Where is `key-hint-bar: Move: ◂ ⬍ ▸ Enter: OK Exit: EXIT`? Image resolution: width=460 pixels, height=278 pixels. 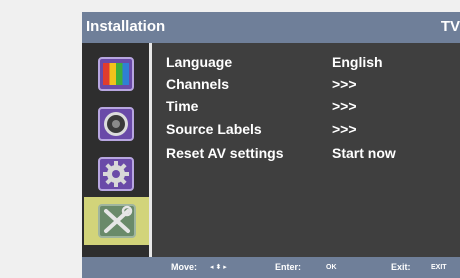
key-hint-bar: Move: ◂ ⬍ ▸ Enter: OK Exit: EXIT is located at coordinates (271, 267).